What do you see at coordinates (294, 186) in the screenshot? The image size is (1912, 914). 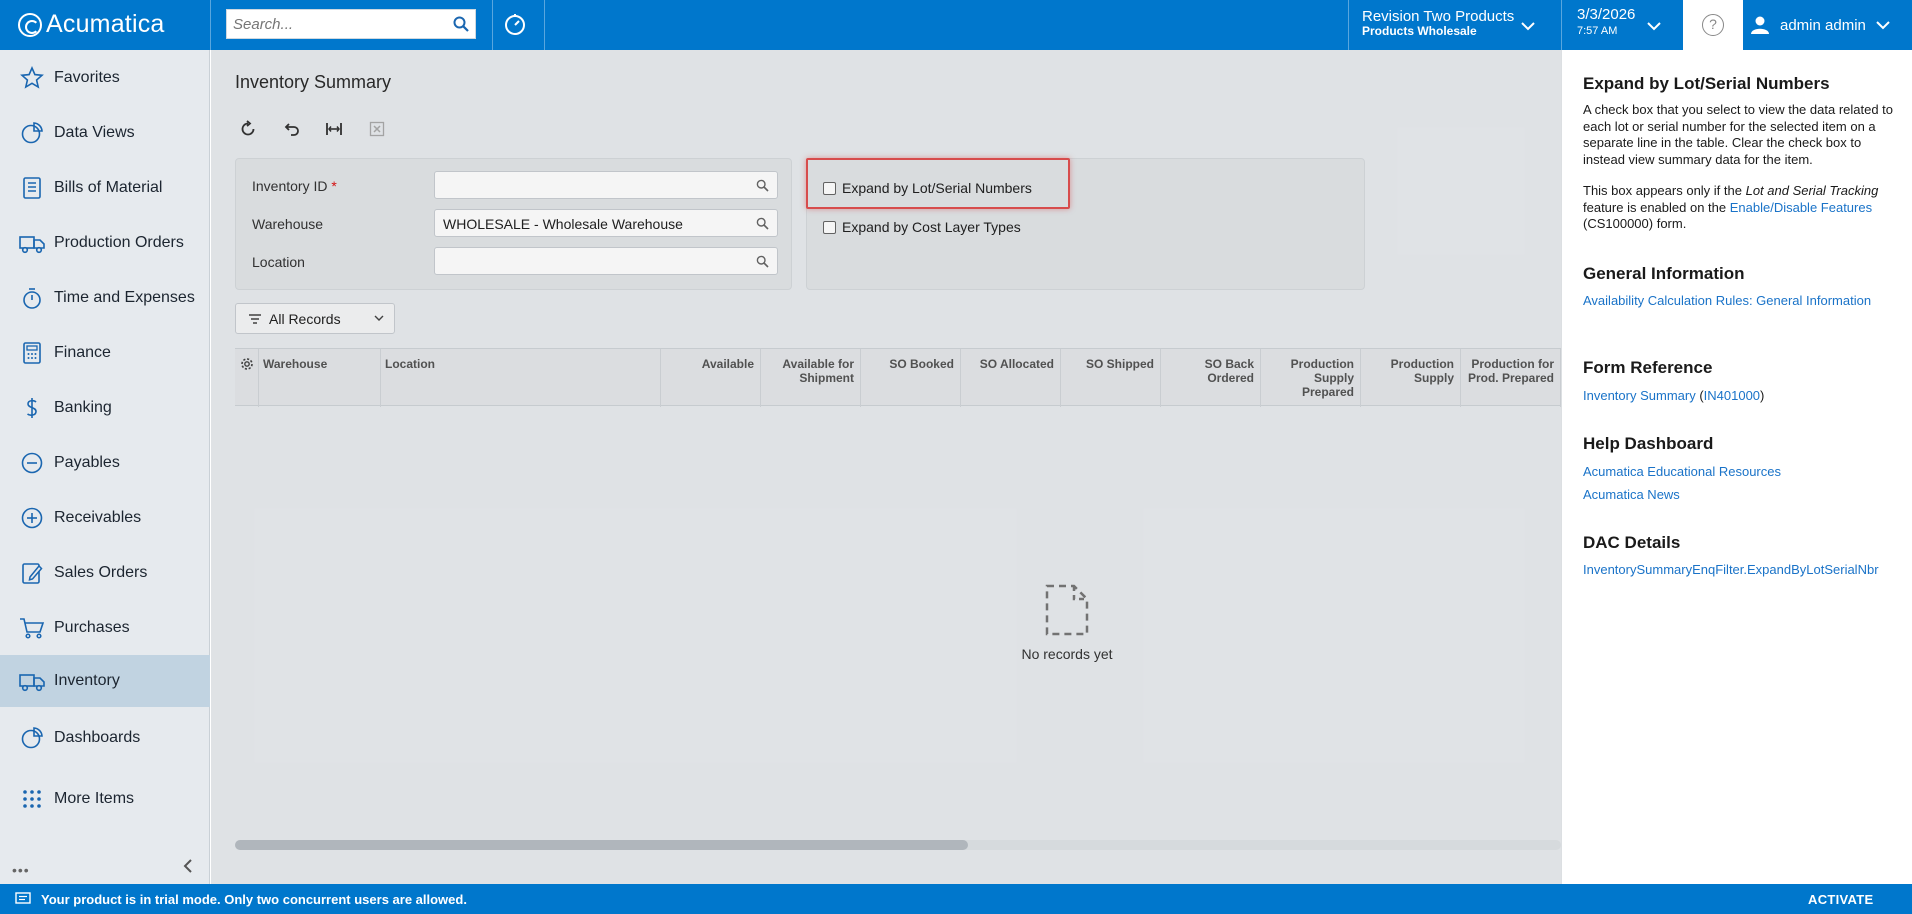 I see `inventory-id-label: Inventory ID *` at bounding box center [294, 186].